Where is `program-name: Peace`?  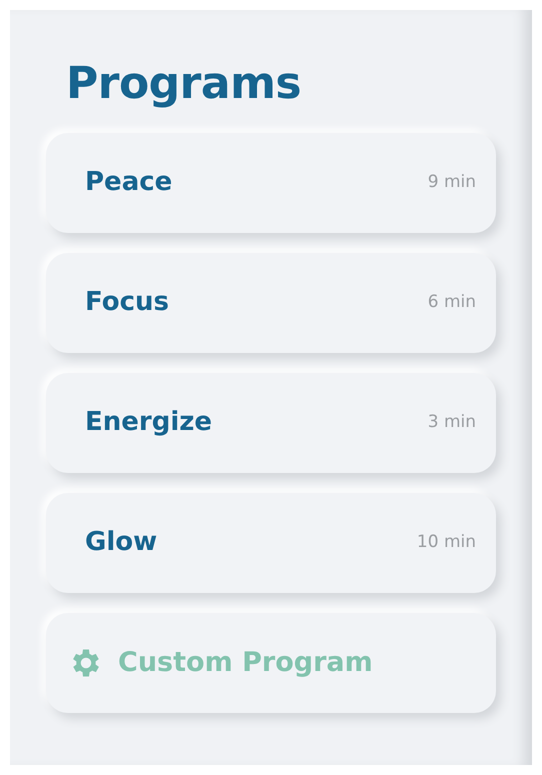 program-name: Peace is located at coordinates (128, 183).